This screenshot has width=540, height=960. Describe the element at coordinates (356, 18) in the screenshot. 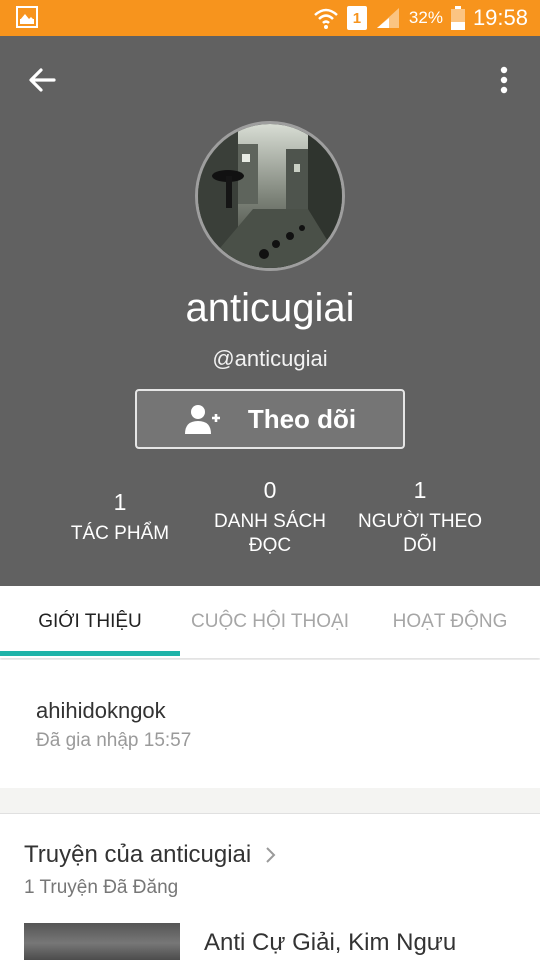

I see `sim-indicator: 1` at that location.